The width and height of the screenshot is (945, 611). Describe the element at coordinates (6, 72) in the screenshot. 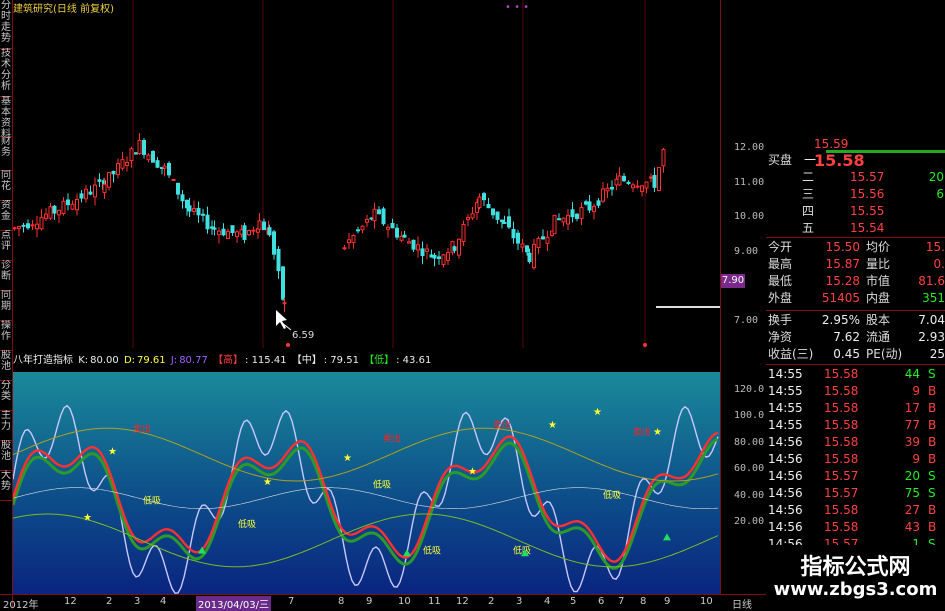

I see `side-tab: 技术分析` at that location.